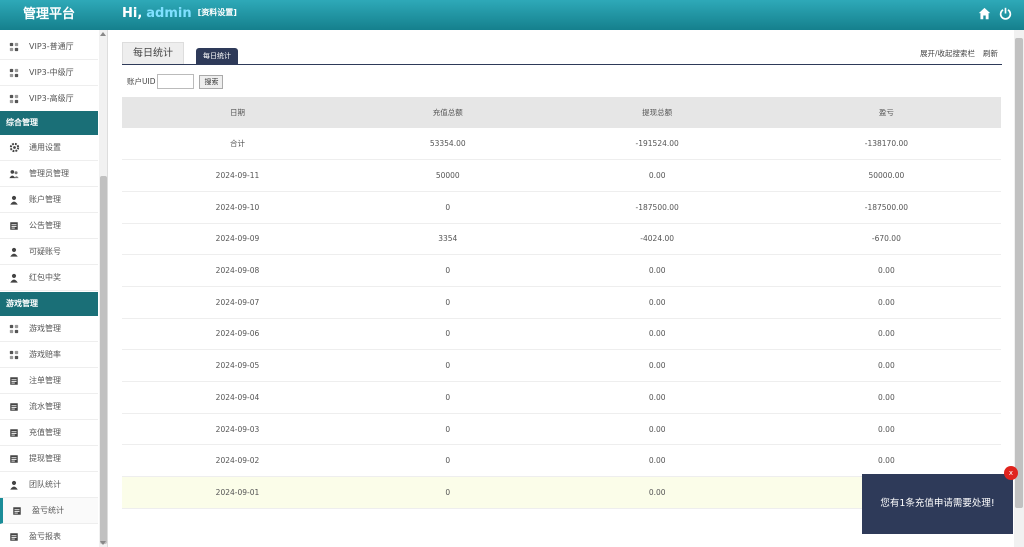 The image size is (1024, 547). Describe the element at coordinates (49, 535) in the screenshot. I see `sidebar-item: 盈亏报表` at that location.